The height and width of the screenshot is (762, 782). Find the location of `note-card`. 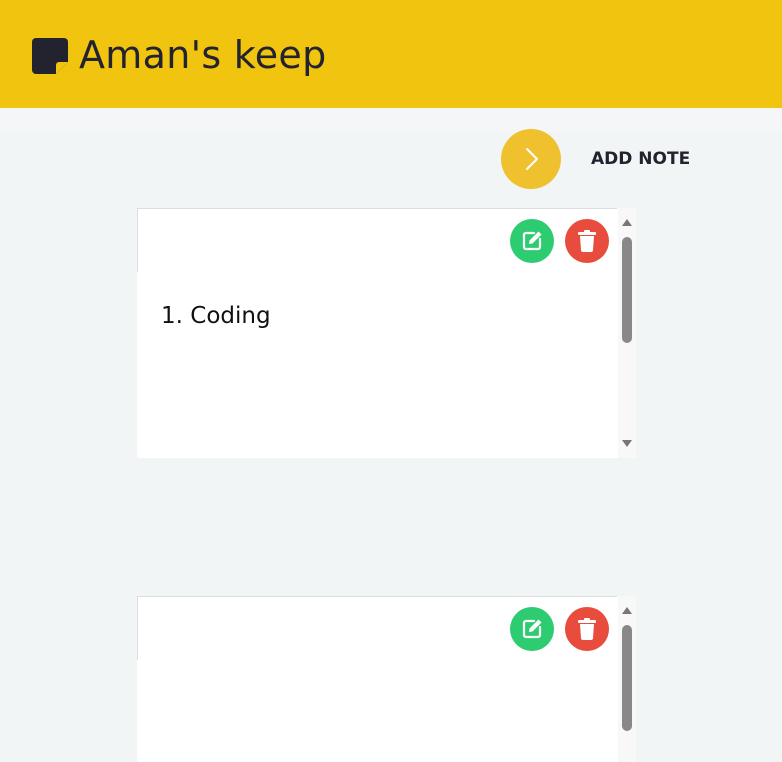

note-card is located at coordinates (386, 679).